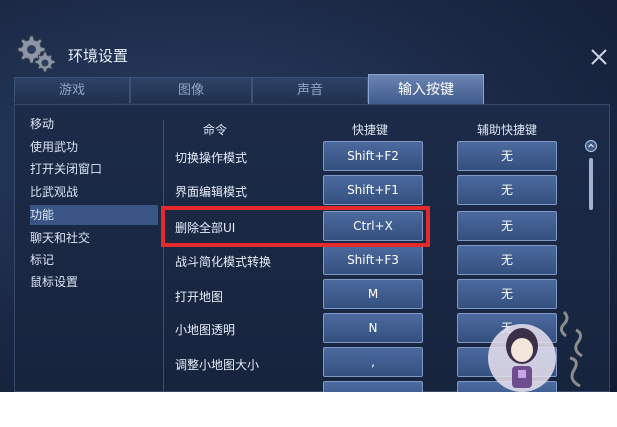  What do you see at coordinates (535, 351) in the screenshot?
I see `watermark-mascot` at bounding box center [535, 351].